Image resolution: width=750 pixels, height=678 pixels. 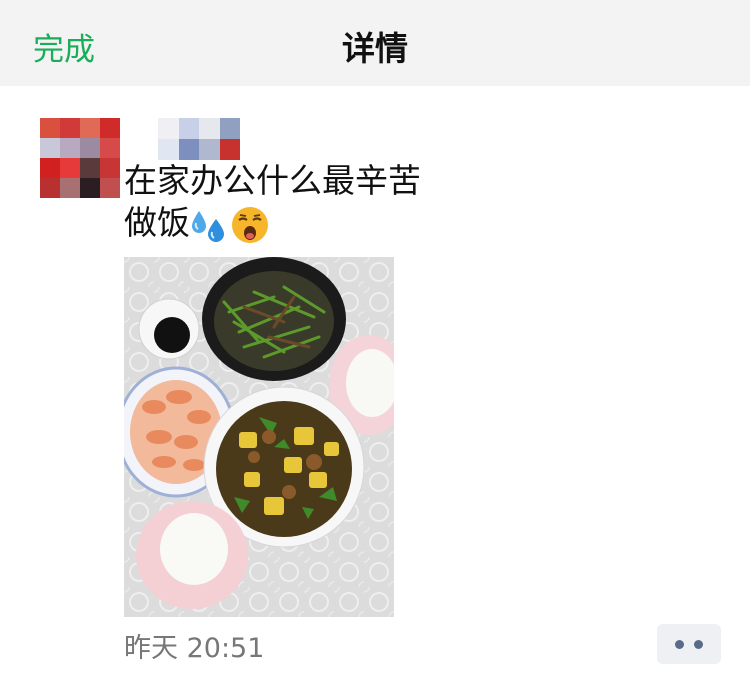 What do you see at coordinates (375, 48) in the screenshot?
I see `page-title: 详情` at bounding box center [375, 48].